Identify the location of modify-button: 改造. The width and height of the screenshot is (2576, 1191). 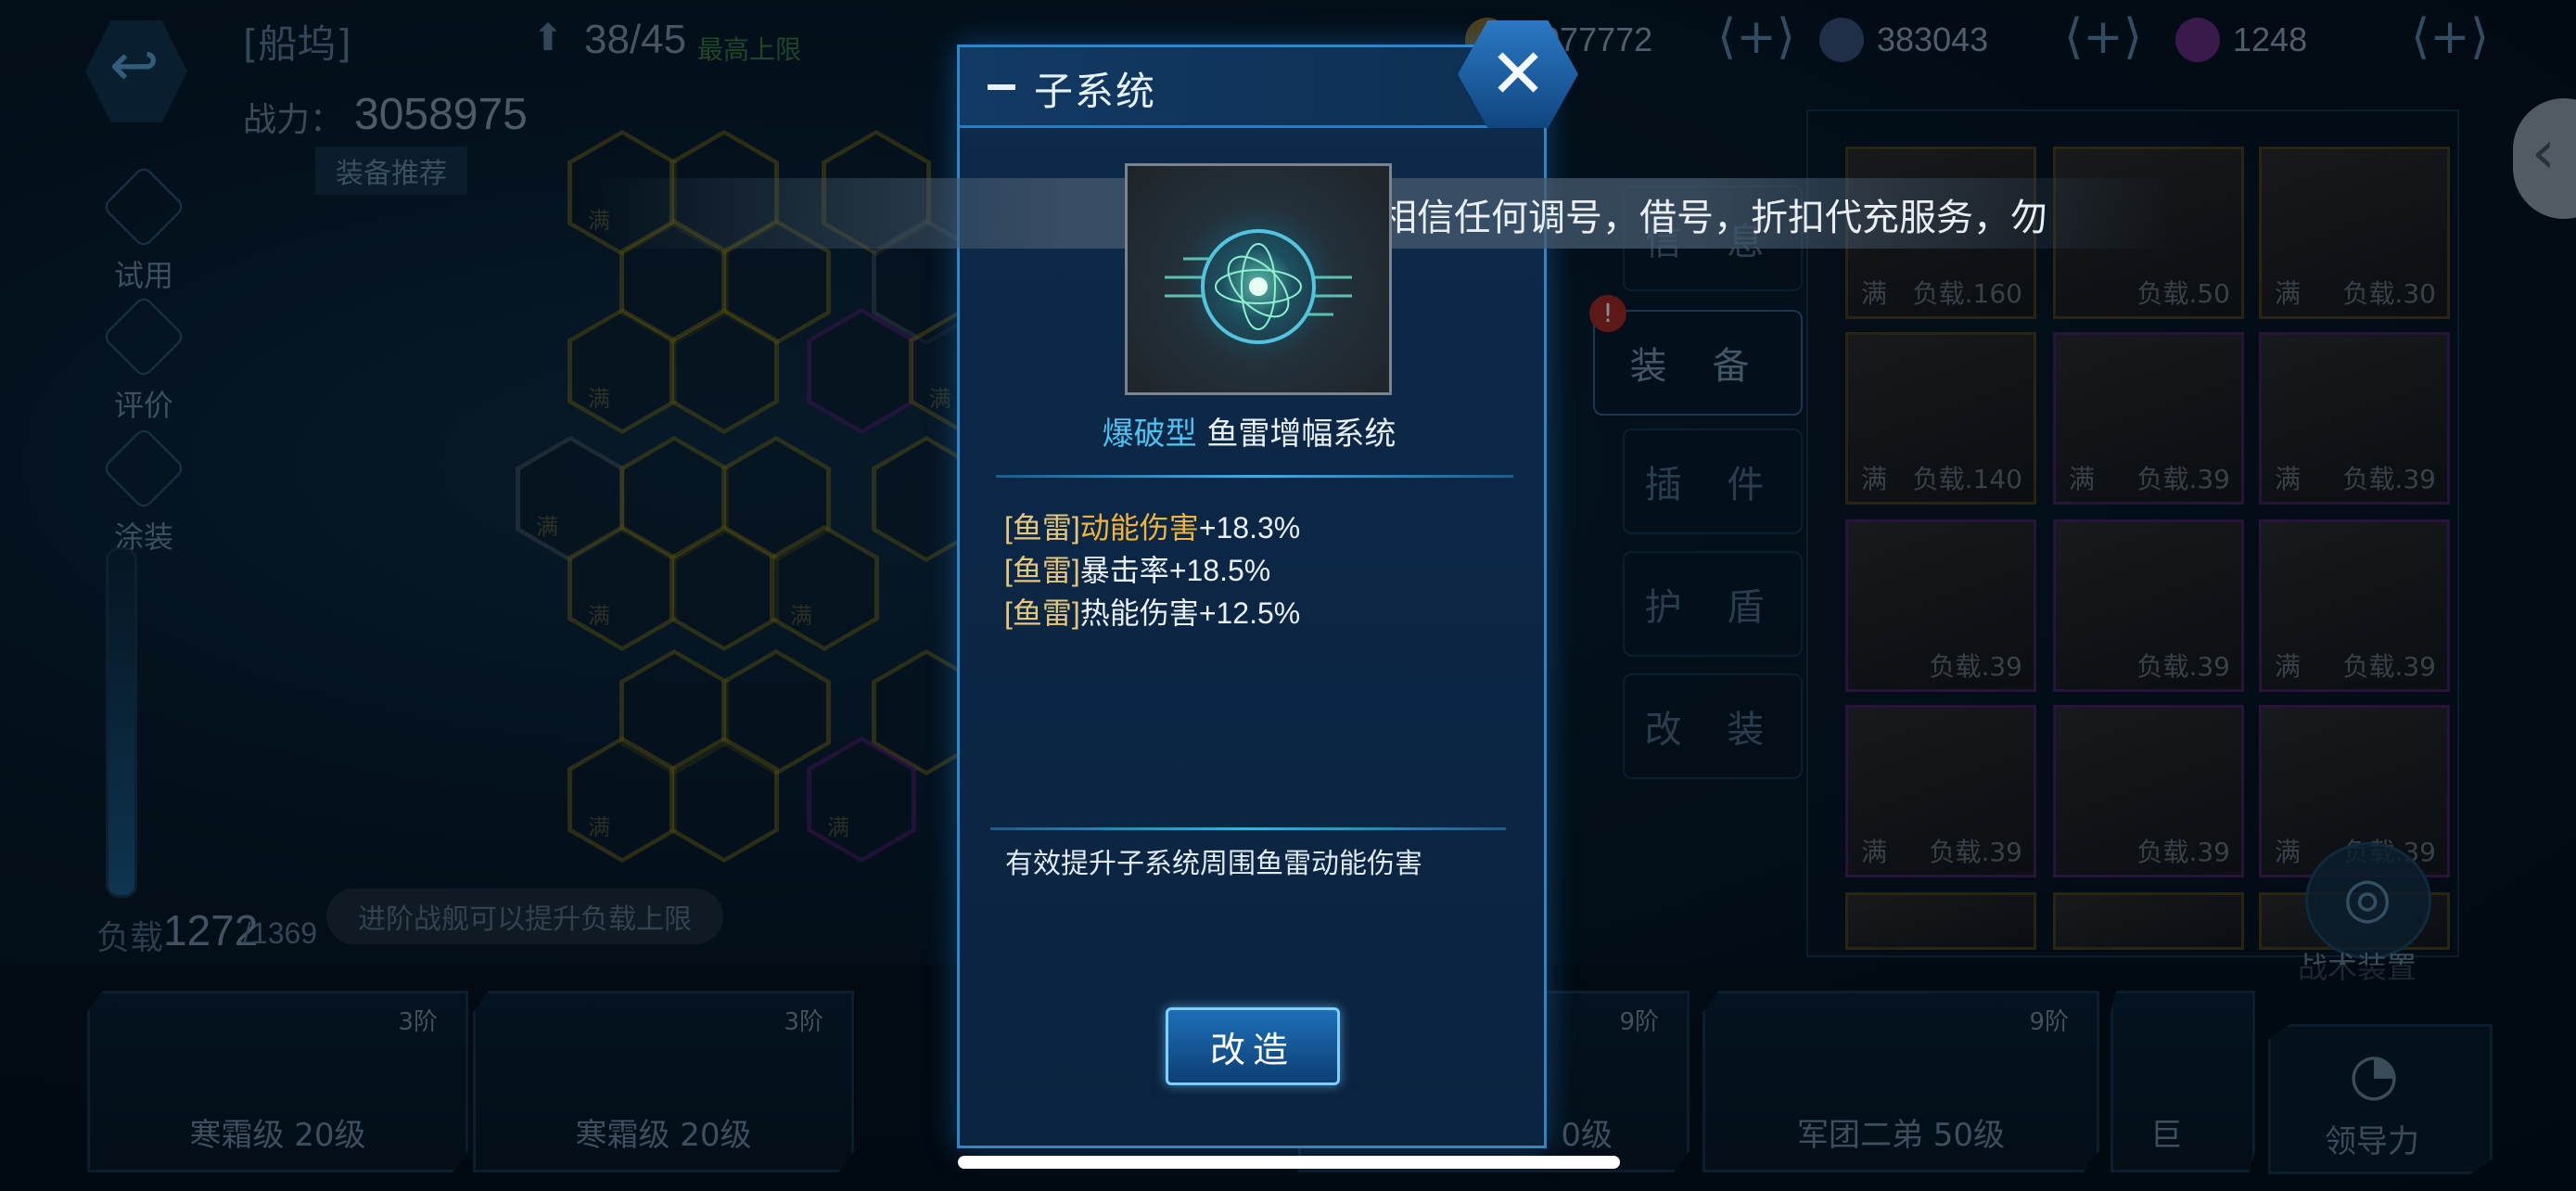
(1253, 1046).